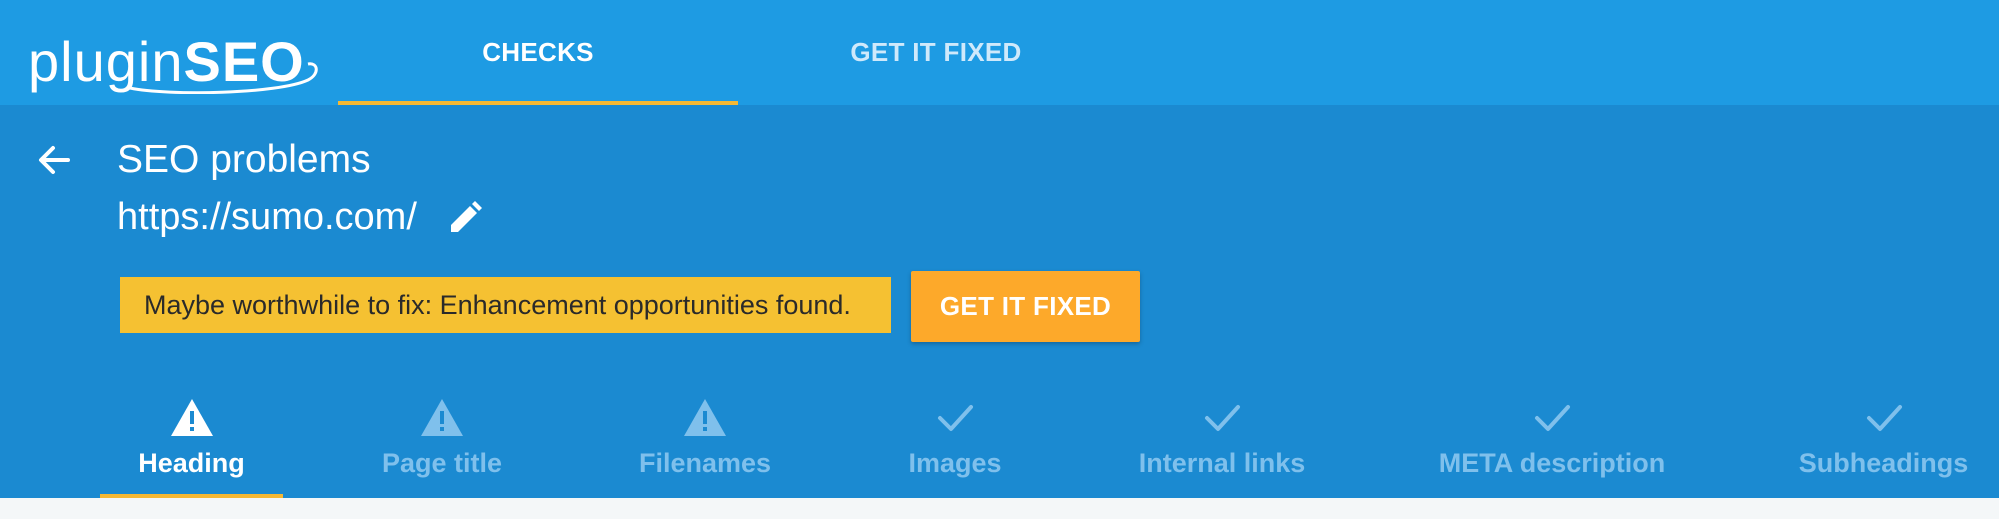 The width and height of the screenshot is (1999, 519). What do you see at coordinates (191, 463) in the screenshot?
I see `check-tab-label: Heading` at bounding box center [191, 463].